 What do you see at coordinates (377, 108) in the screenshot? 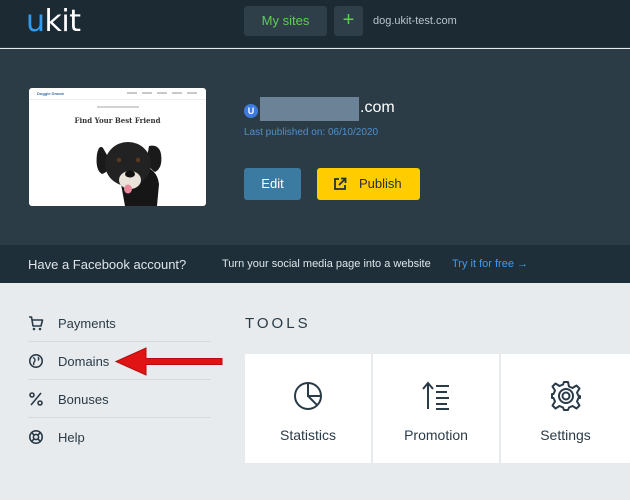
I see `site-url: .com` at bounding box center [377, 108].